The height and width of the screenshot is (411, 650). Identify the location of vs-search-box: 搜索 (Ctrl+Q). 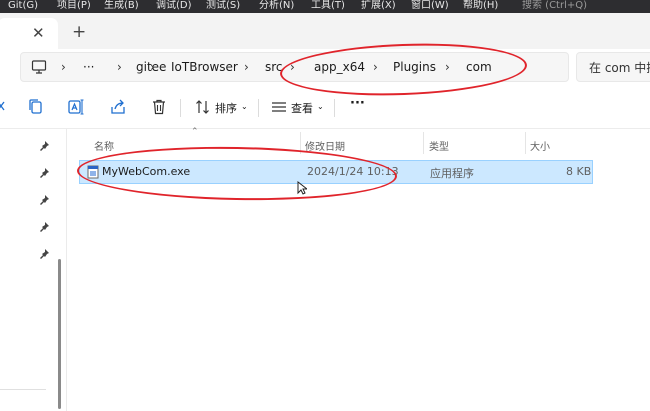
(554, 6).